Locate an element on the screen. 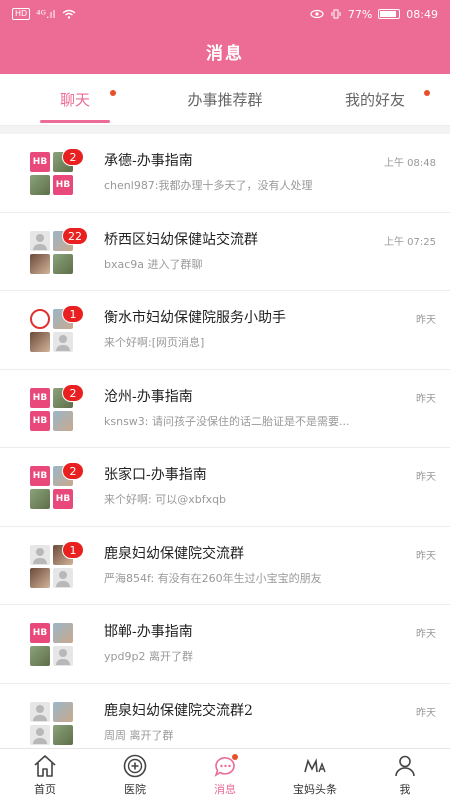 The image size is (450, 800). tab-my-friends-label: 我的好友 is located at coordinates (374, 100).